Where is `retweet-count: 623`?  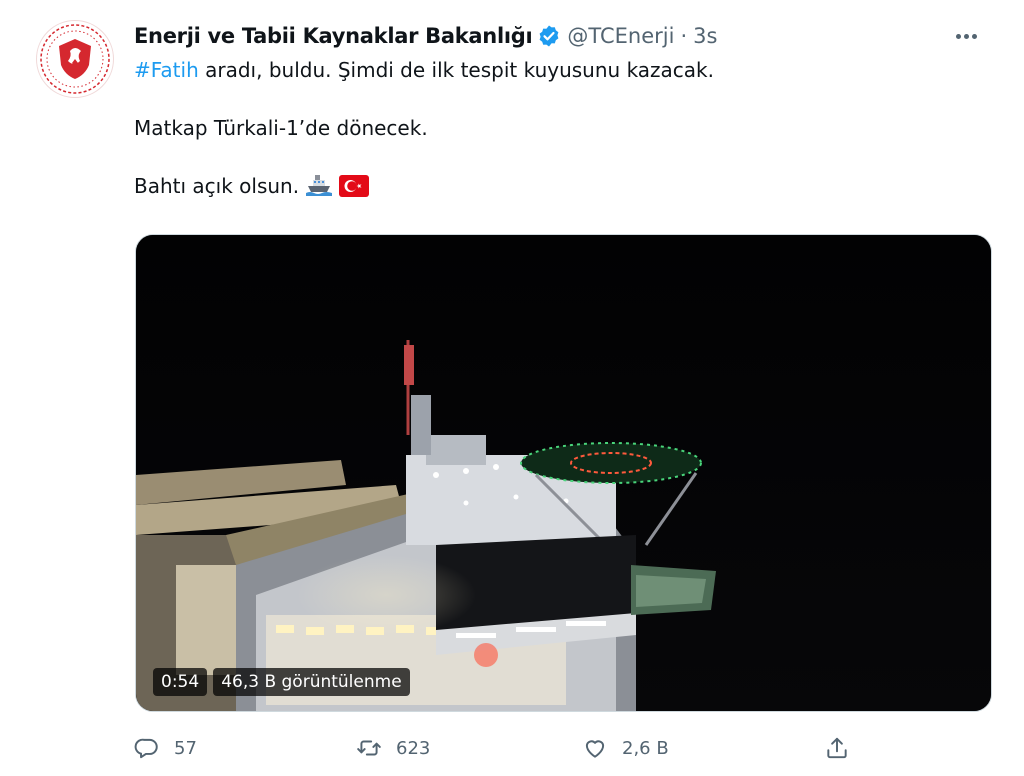
retweet-count: 623 is located at coordinates (413, 748).